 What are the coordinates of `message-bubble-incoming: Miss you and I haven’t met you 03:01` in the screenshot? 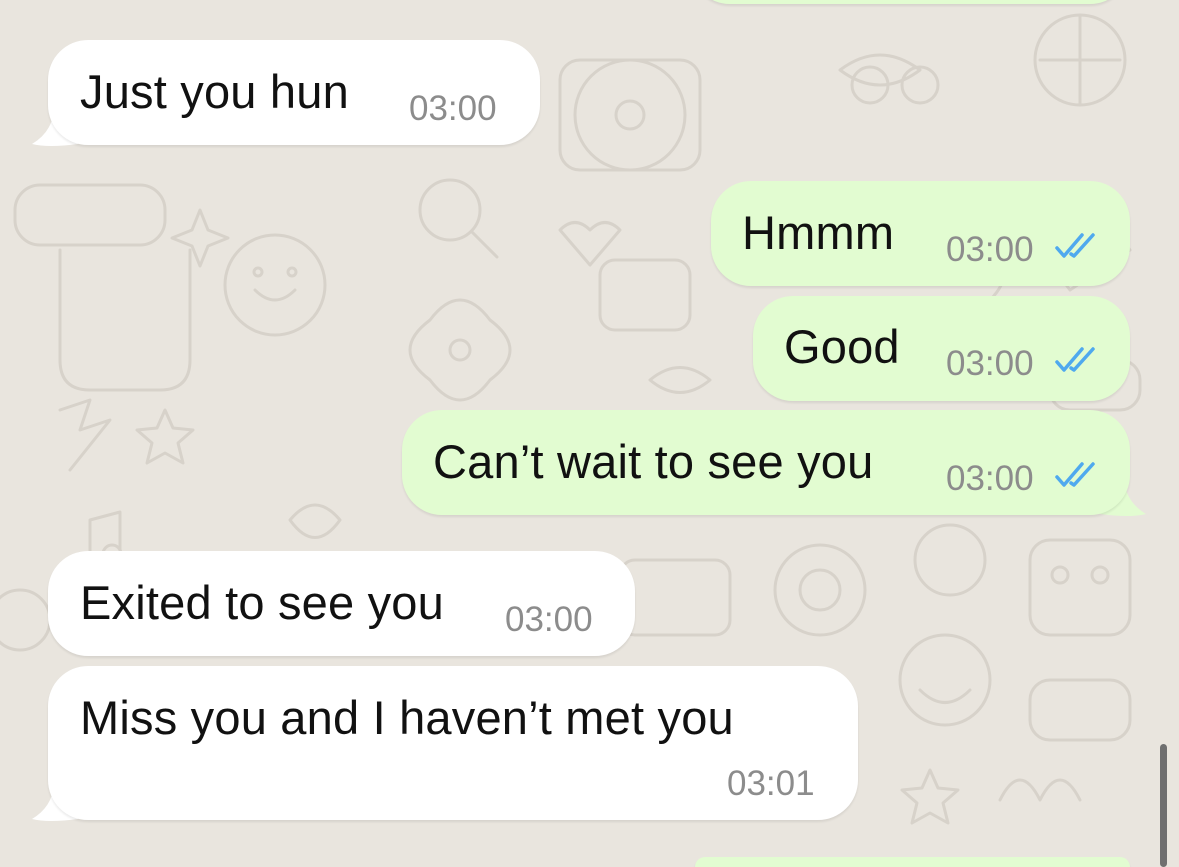 It's located at (453, 743).